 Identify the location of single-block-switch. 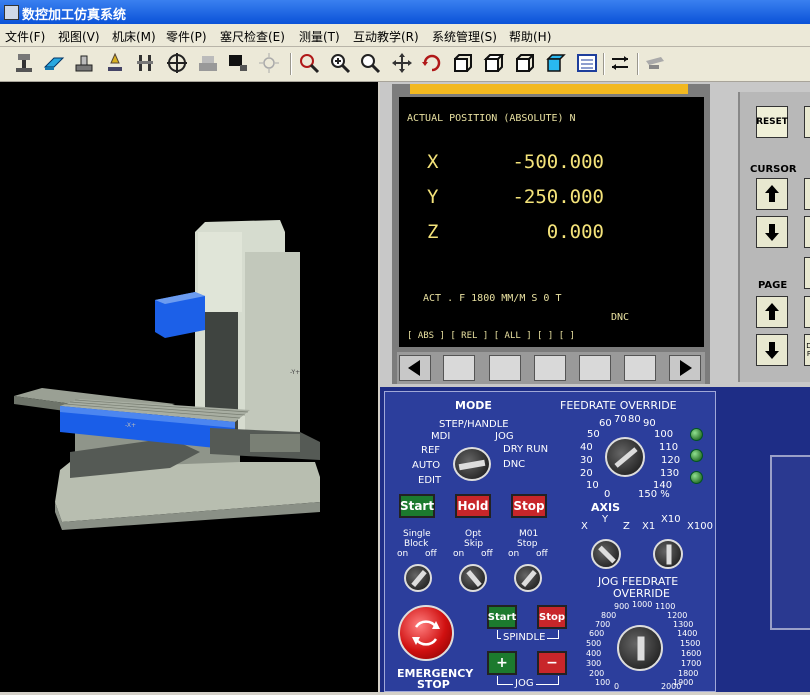
(418, 578).